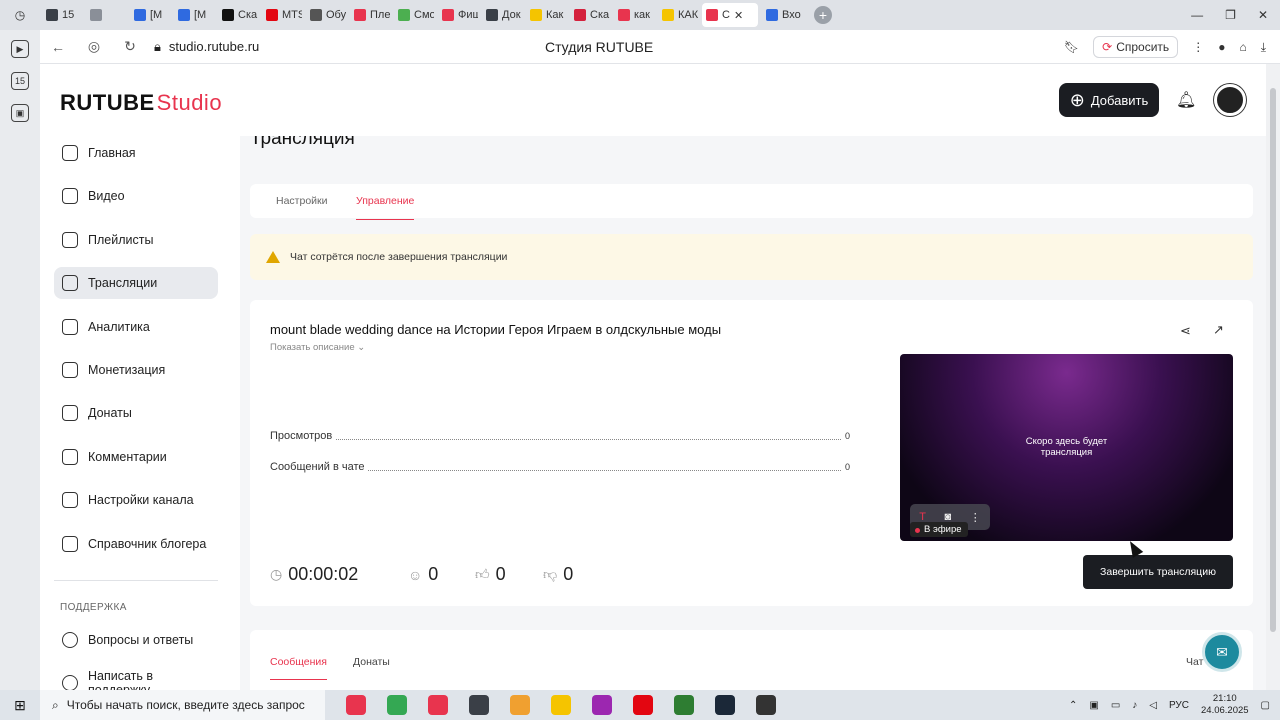 Image resolution: width=1280 pixels, height=720 pixels. I want to click on bell-icon: 🔔︎, so click(1186, 100).